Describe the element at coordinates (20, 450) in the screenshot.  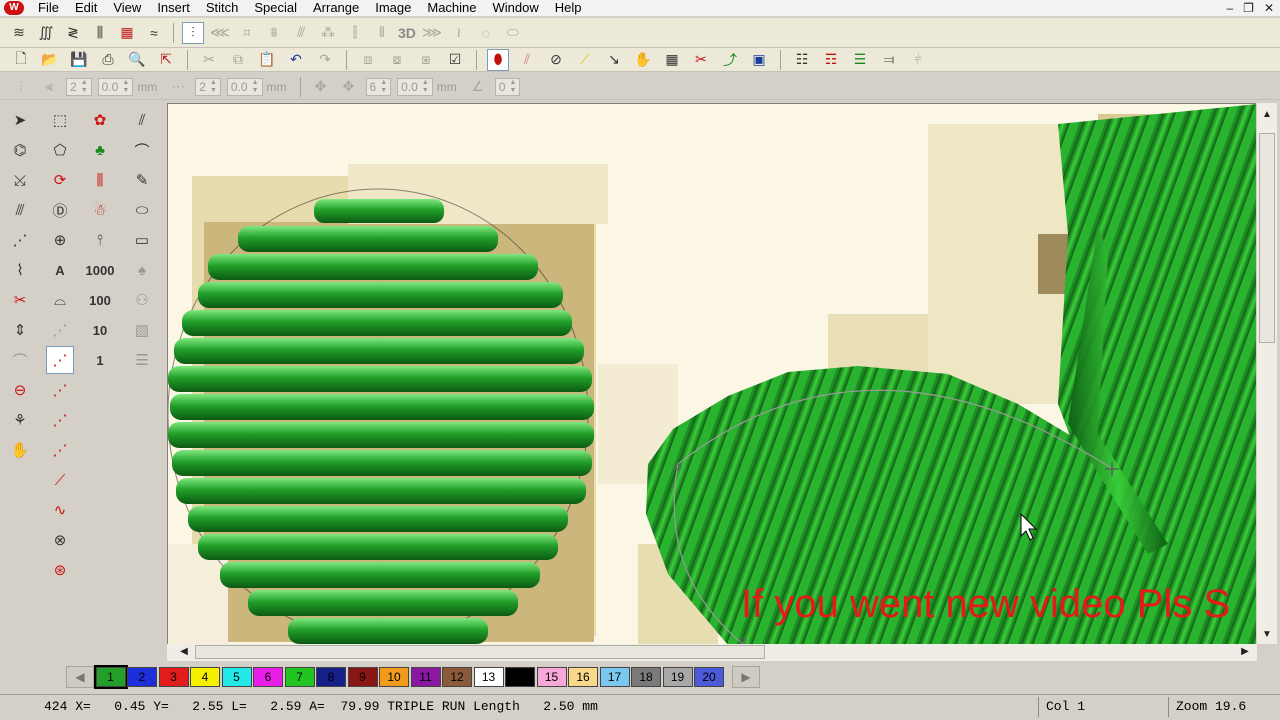
I see `stop-hand-icon: ✋` at that location.